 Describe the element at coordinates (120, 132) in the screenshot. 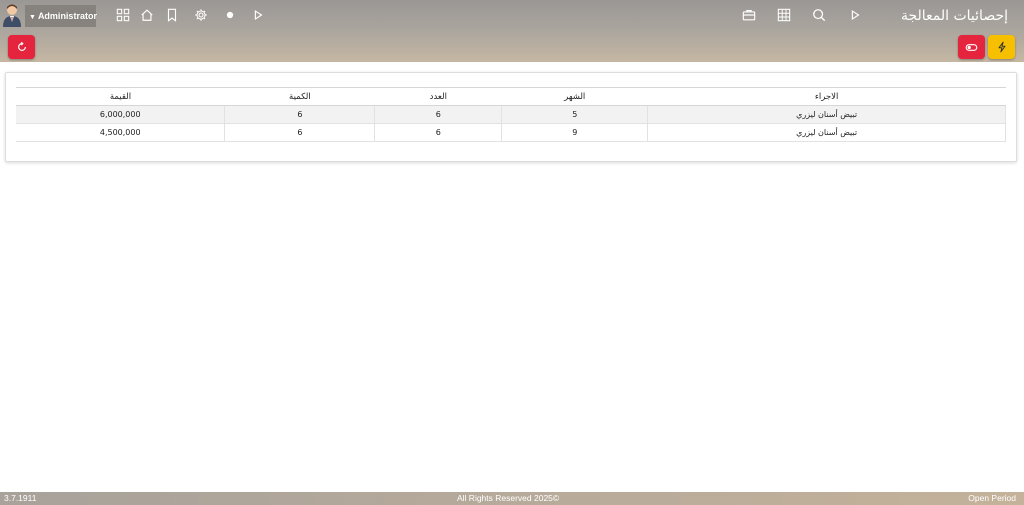

I see `value-cell: 4,500,000` at that location.